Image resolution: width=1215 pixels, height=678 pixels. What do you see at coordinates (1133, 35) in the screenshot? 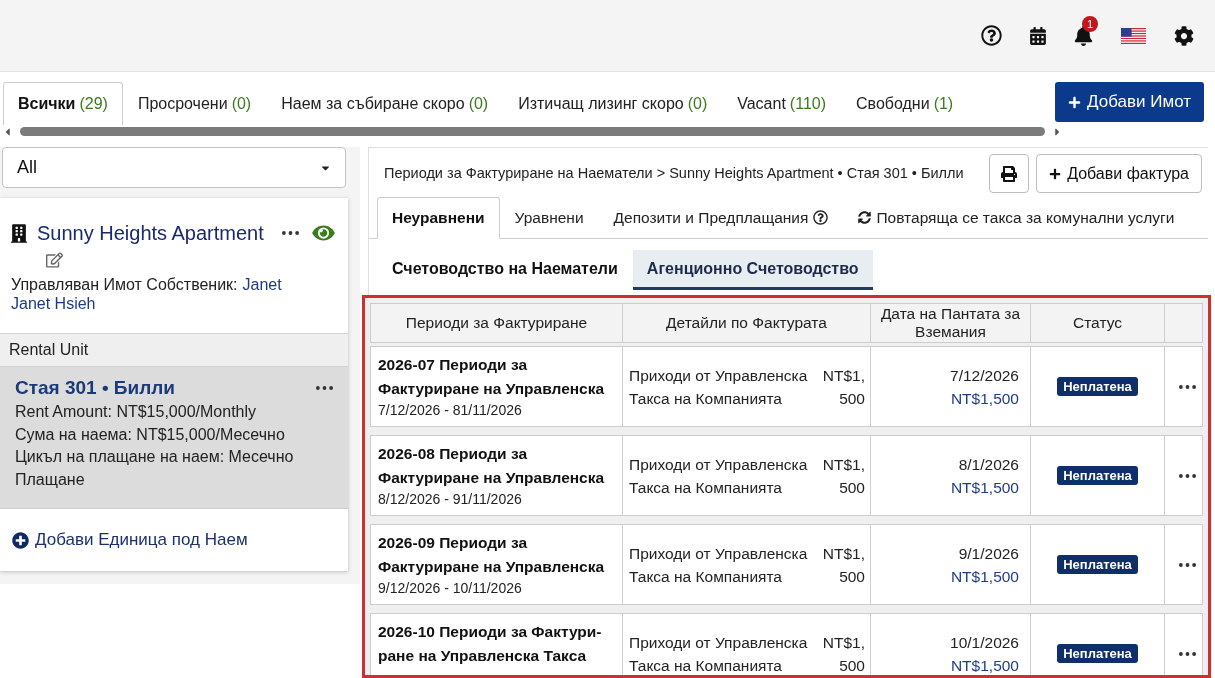
I see `flag-icon` at bounding box center [1133, 35].